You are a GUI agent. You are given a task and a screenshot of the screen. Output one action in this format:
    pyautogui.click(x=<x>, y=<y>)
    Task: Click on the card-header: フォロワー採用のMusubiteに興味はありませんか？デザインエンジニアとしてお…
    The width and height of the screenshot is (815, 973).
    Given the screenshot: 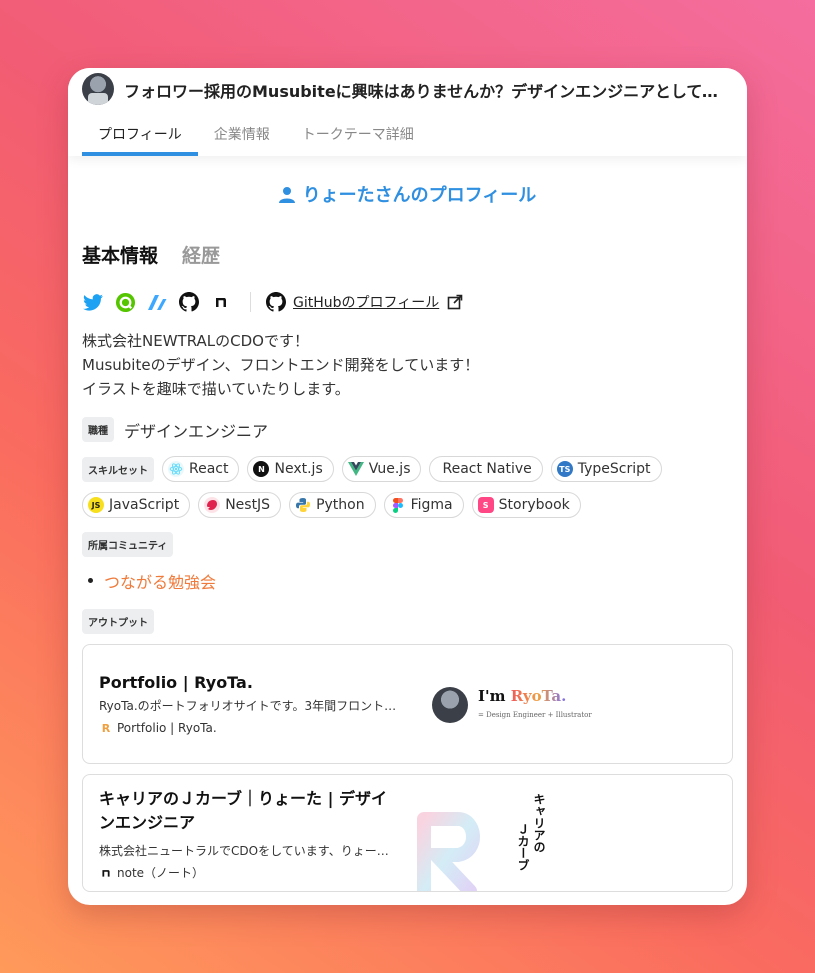 What is the action you would take?
    pyautogui.click(x=407, y=112)
    